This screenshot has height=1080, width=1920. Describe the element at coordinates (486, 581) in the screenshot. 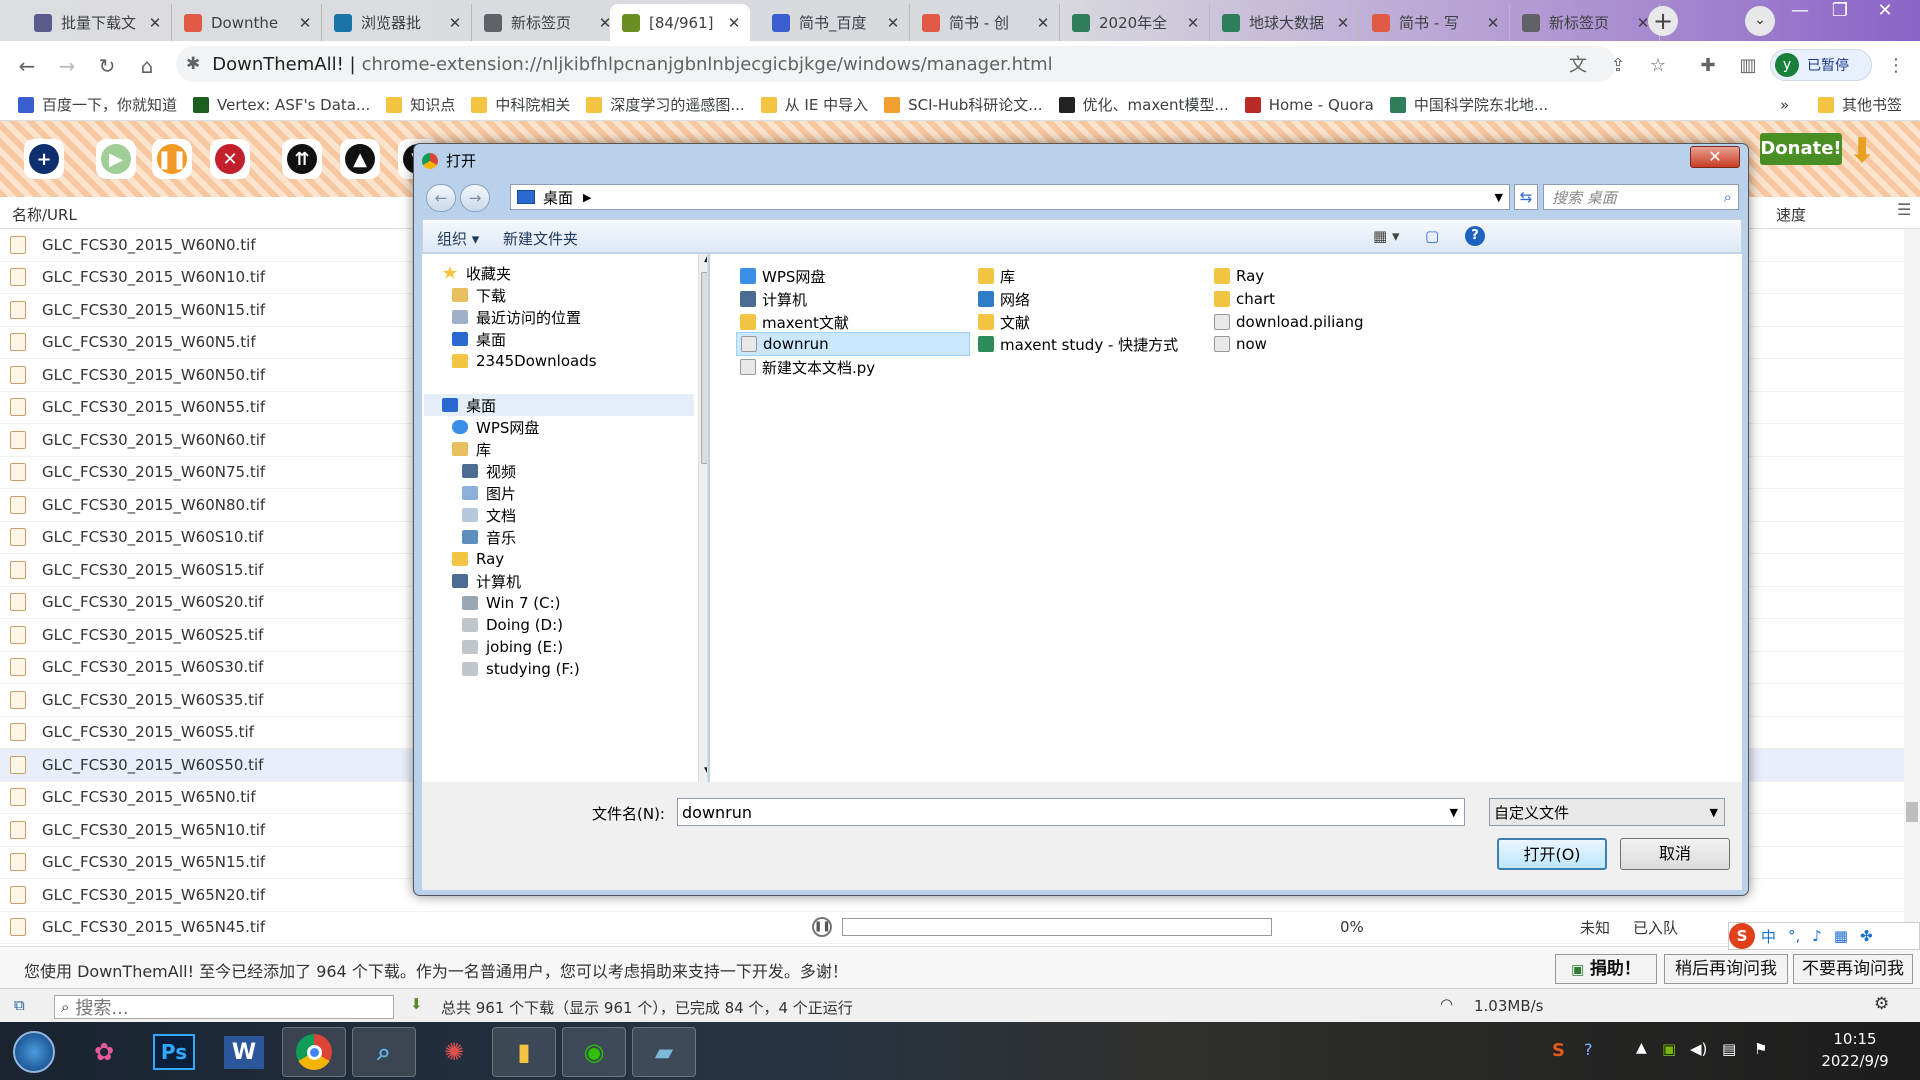

I see `nav-computer: 计算机` at that location.